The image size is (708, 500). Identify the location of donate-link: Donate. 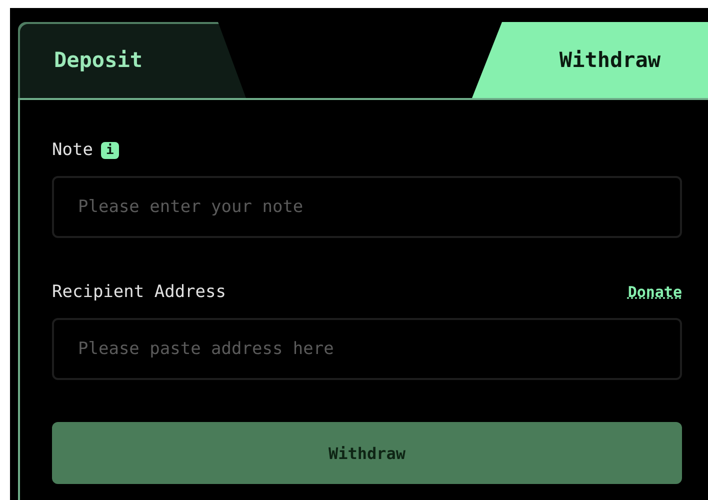
(655, 292).